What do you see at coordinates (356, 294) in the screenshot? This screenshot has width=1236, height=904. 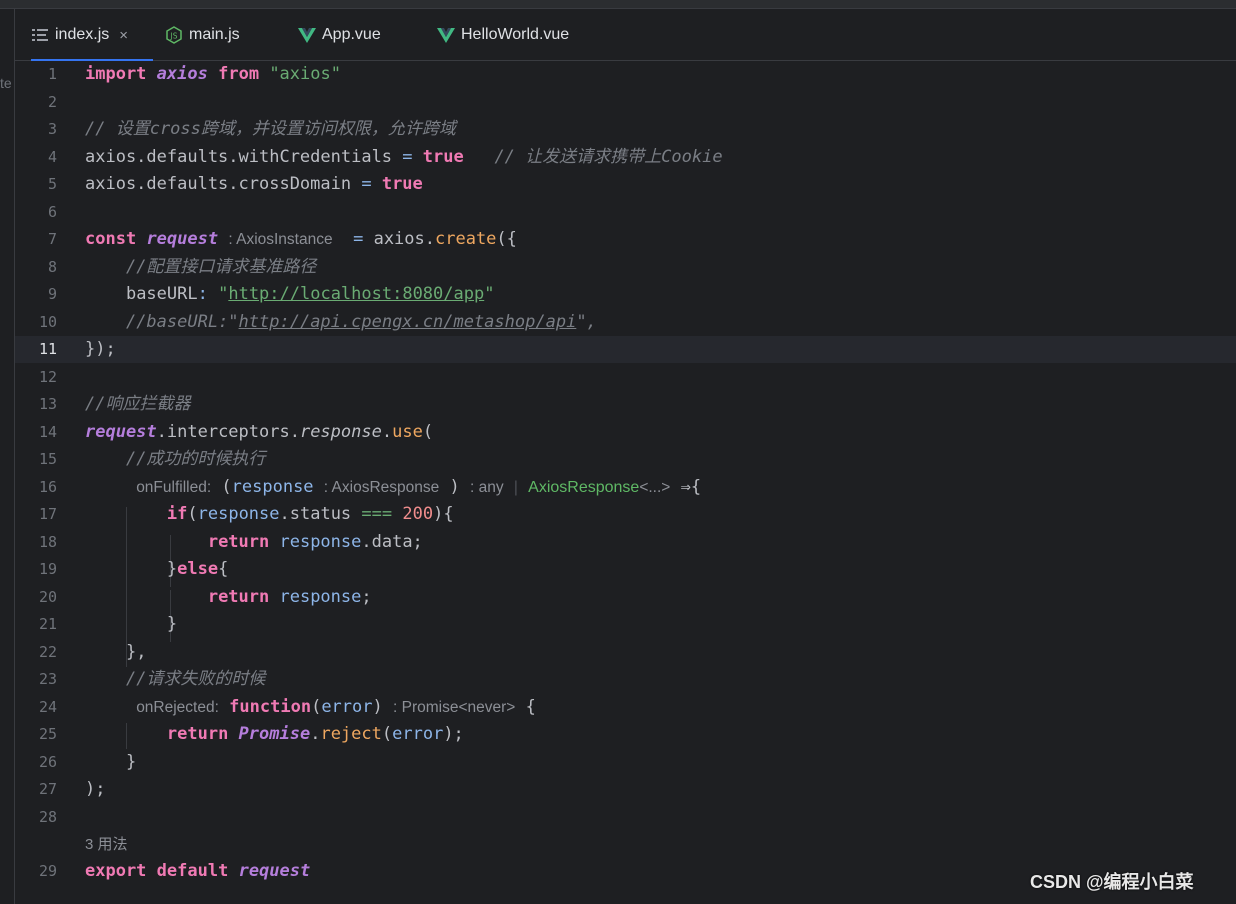 I see `url-link: http://localhost:8080/app` at bounding box center [356, 294].